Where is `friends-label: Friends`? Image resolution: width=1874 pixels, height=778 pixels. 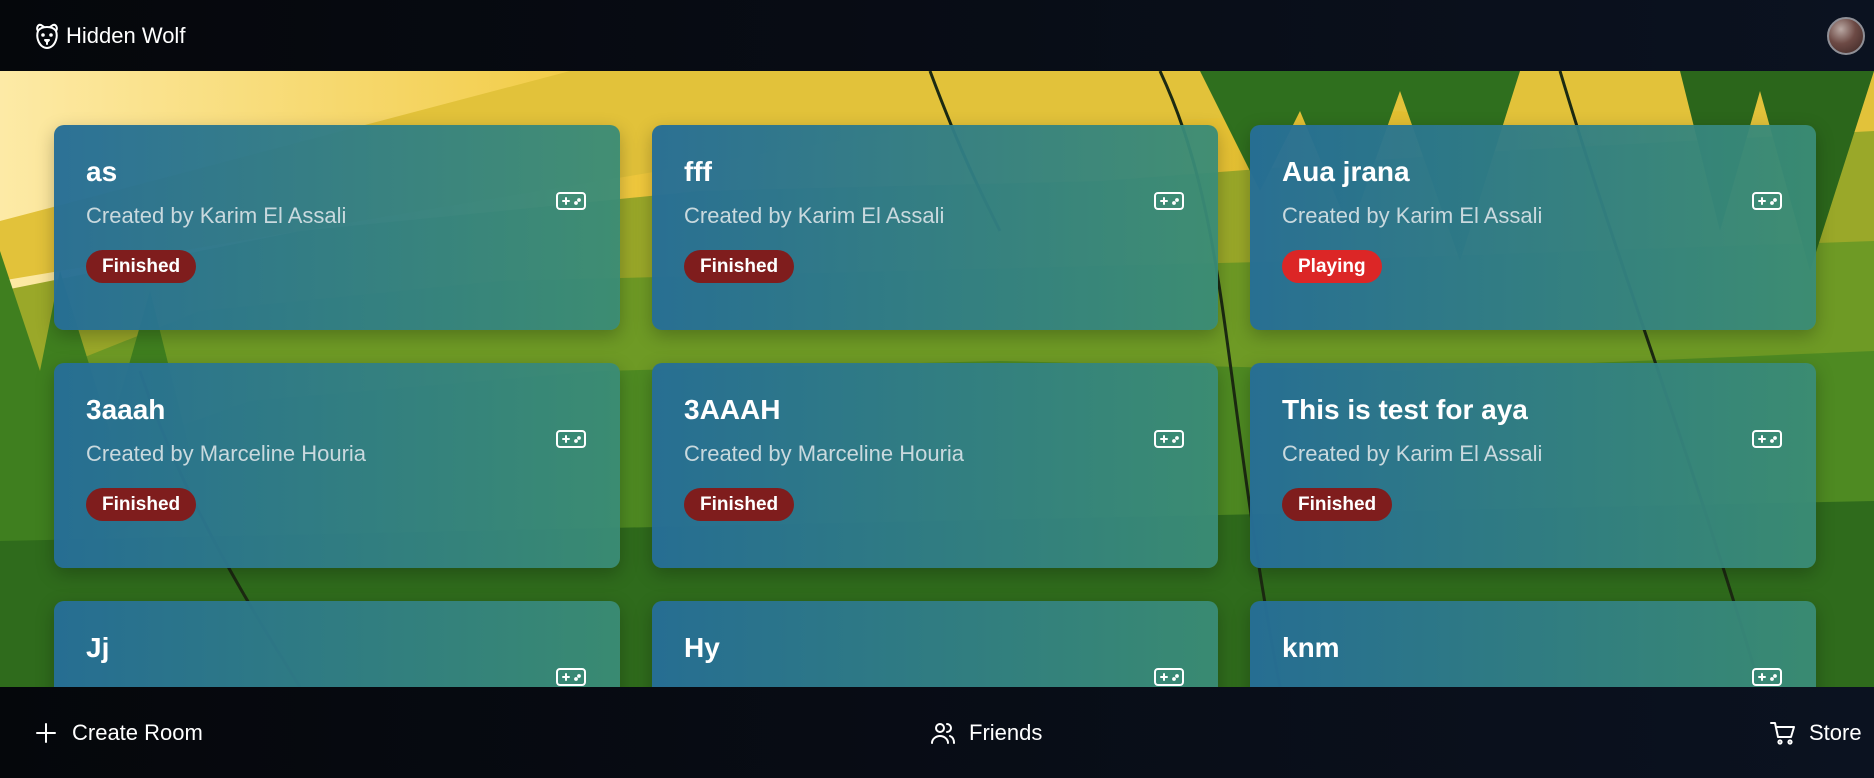
friends-label: Friends is located at coordinates (1006, 732).